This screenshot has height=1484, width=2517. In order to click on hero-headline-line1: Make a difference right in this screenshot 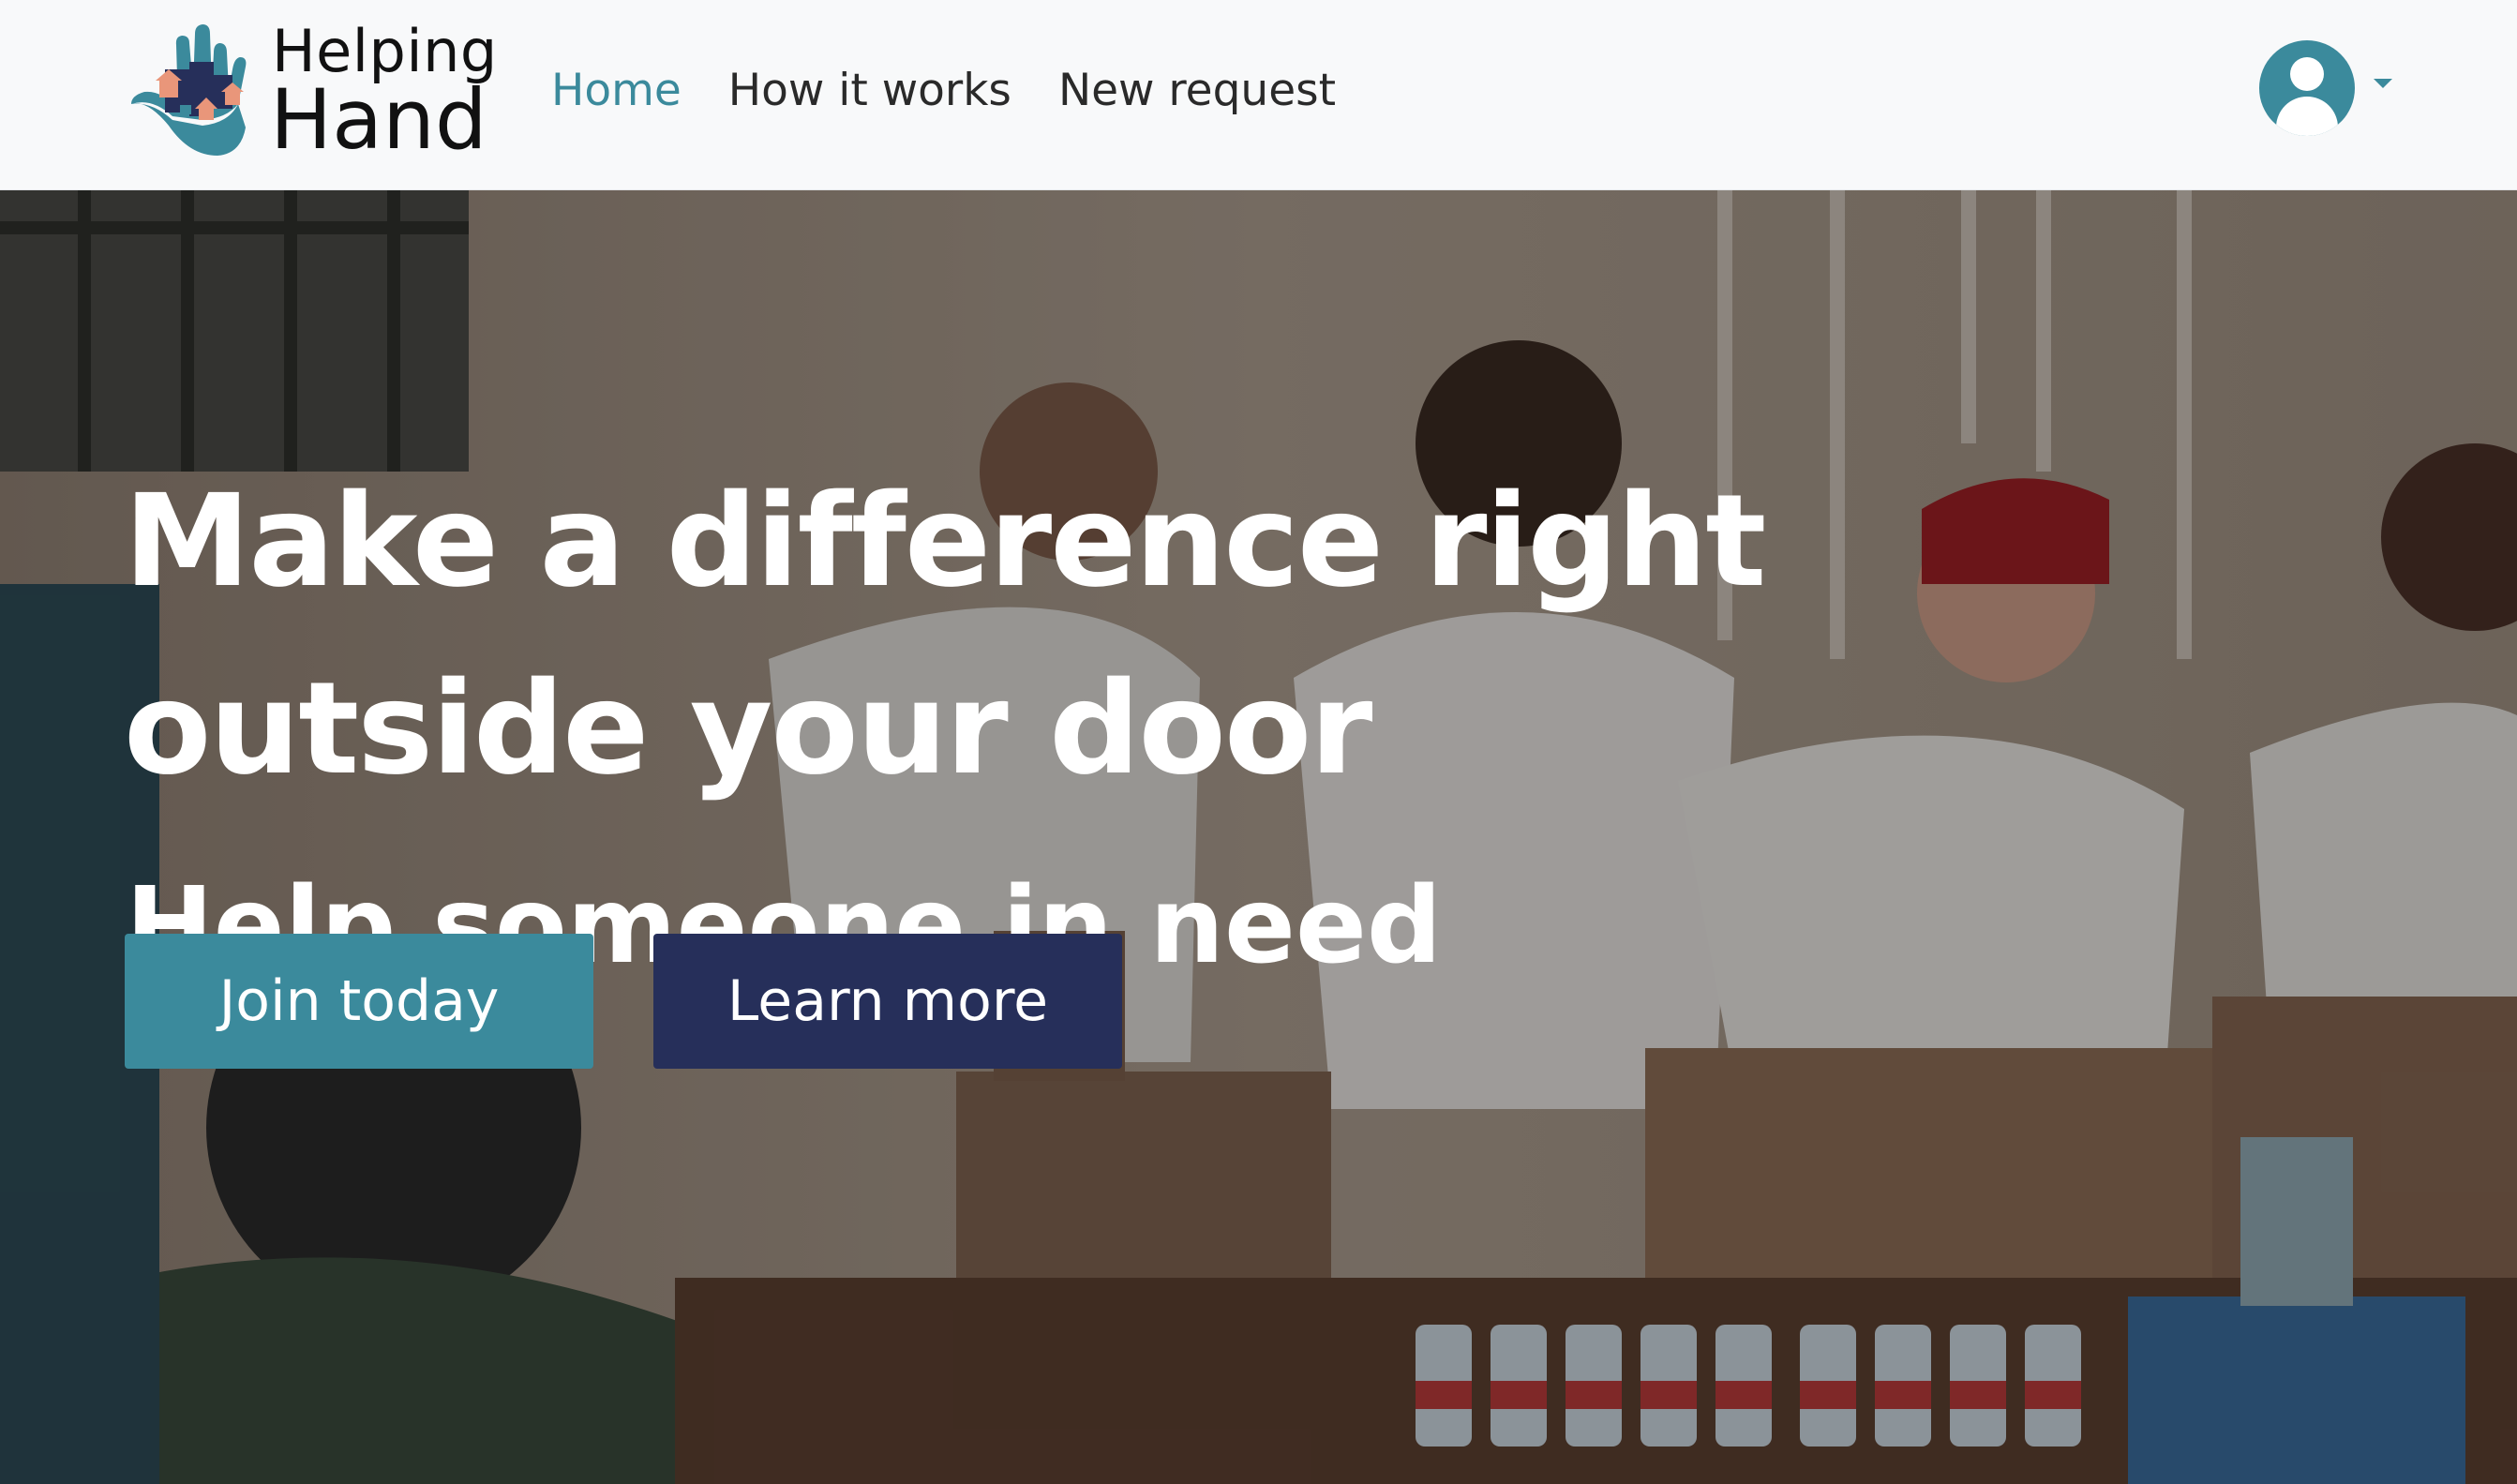, I will do `click(945, 542)`.